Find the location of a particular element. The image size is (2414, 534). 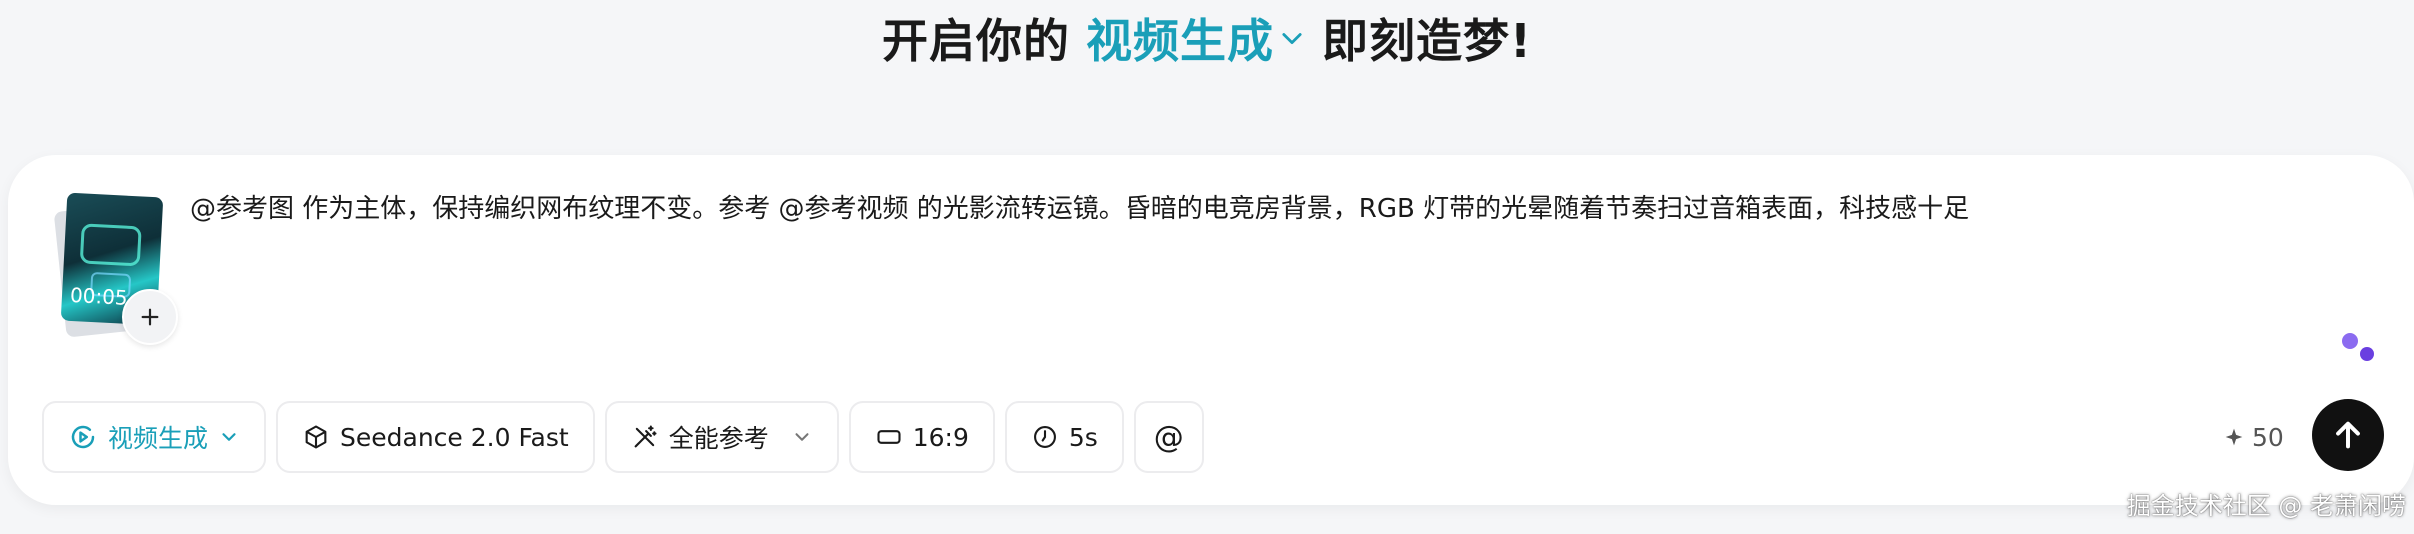

reference-mode-button: 全能参考 is located at coordinates (721, 437).